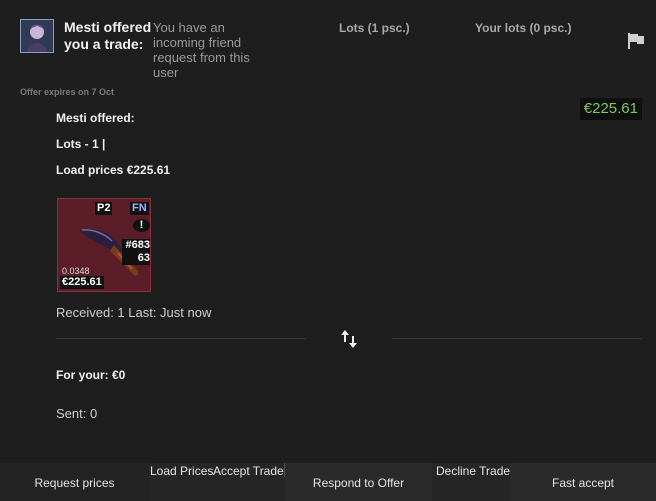 Image resolution: width=656 pixels, height=501 pixels. What do you see at coordinates (358, 482) in the screenshot?
I see `respond-to-offer-button: Respond to Offer` at bounding box center [358, 482].